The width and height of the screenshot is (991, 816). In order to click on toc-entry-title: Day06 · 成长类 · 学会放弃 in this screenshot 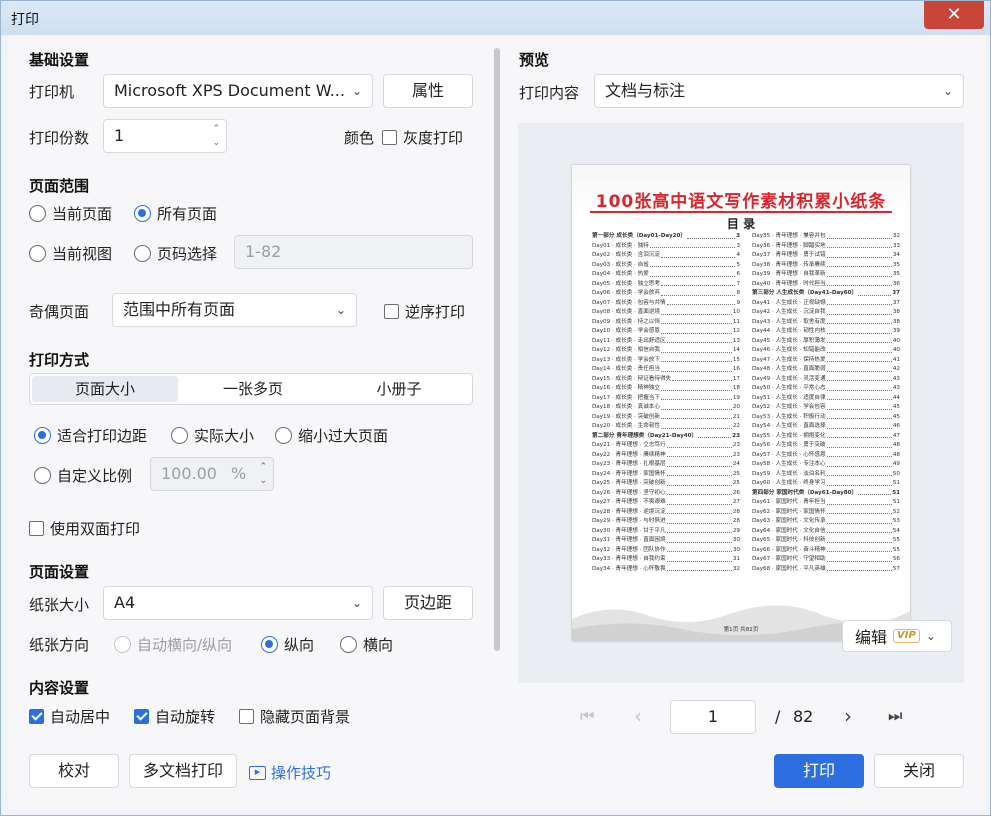, I will do `click(626, 293)`.